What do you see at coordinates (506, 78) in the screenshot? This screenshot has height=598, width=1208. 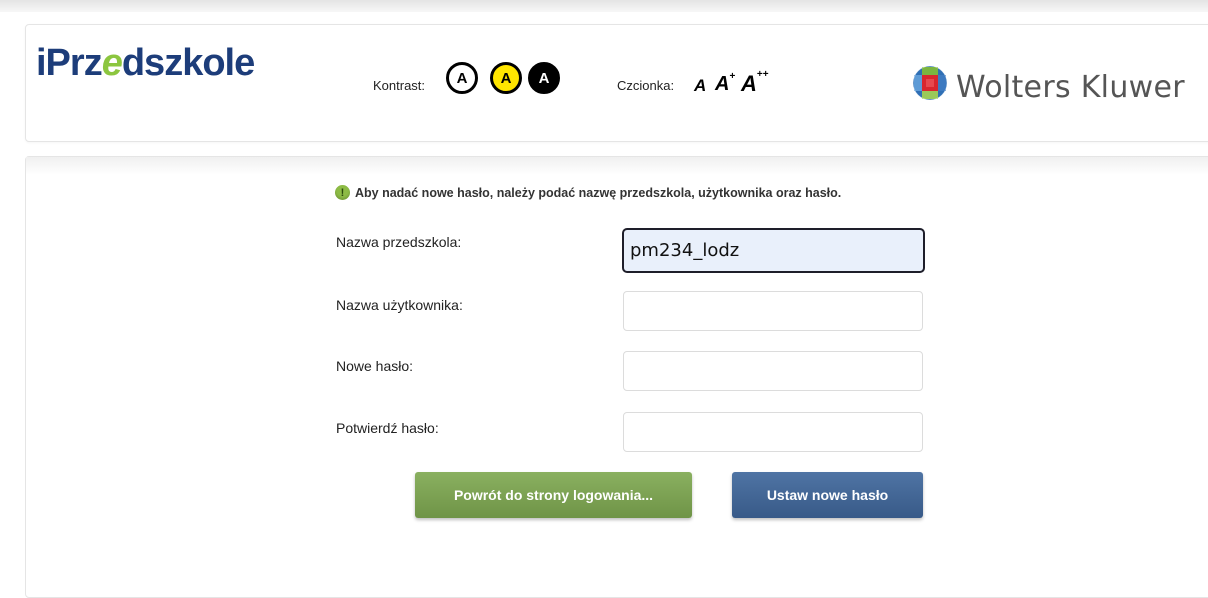 I see `contrast-yellow-button: A` at bounding box center [506, 78].